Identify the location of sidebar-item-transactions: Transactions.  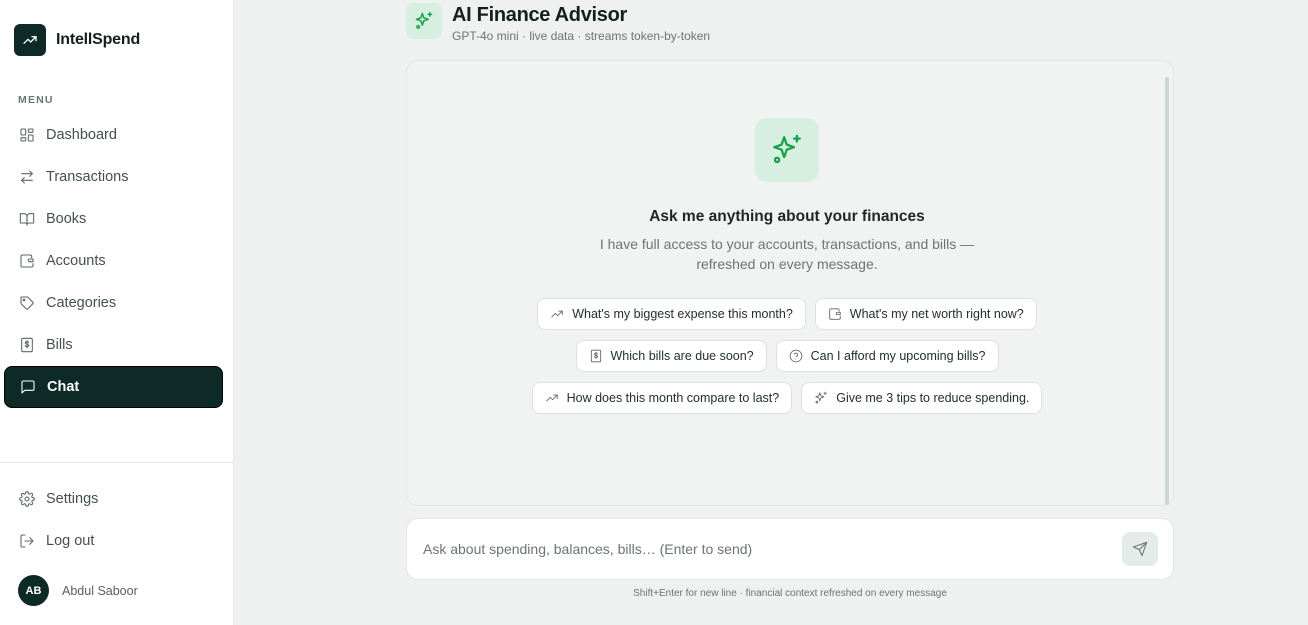
(113, 177).